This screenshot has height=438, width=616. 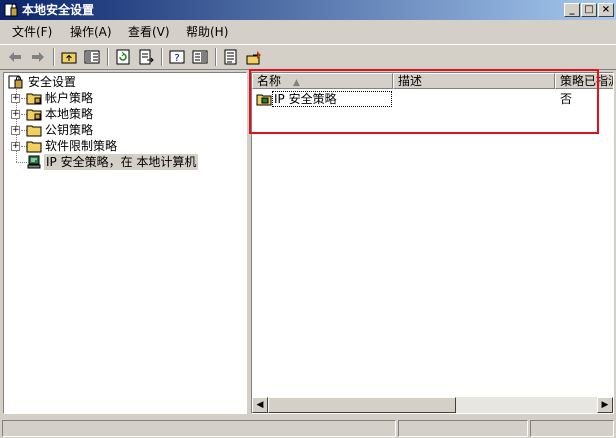 I want to click on window-title: 本地安全设置, so click(x=58, y=10).